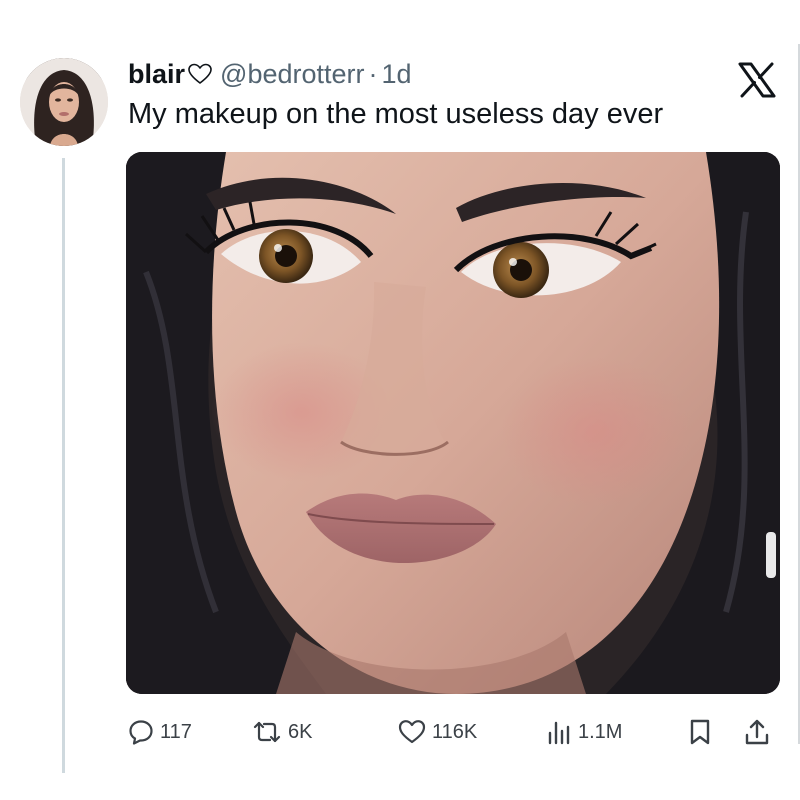 This screenshot has width=800, height=800. Describe the element at coordinates (300, 731) in the screenshot. I see `repost-count: 6K` at that location.